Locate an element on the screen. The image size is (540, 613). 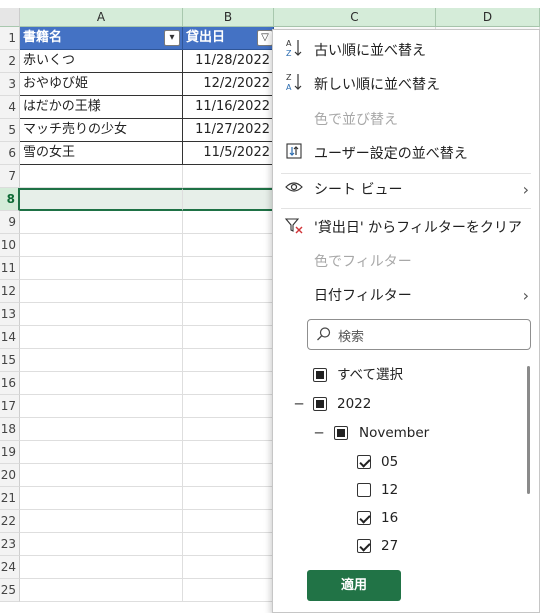
table-cell: おやゆび姫 is located at coordinates (101, 84).